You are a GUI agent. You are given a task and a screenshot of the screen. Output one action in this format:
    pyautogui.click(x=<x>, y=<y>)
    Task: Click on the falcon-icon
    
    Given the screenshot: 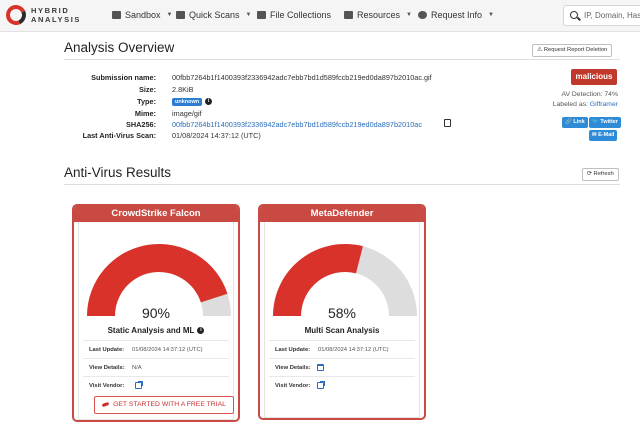 What is the action you would take?
    pyautogui.click(x=105, y=404)
    